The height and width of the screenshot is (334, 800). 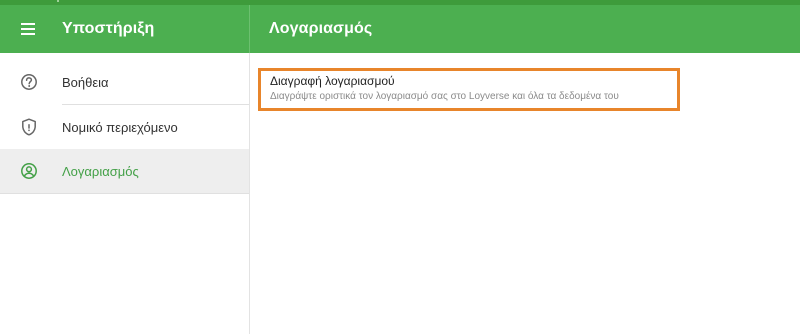 I want to click on sidebar-item-label: Βοήθεια, so click(x=85, y=82).